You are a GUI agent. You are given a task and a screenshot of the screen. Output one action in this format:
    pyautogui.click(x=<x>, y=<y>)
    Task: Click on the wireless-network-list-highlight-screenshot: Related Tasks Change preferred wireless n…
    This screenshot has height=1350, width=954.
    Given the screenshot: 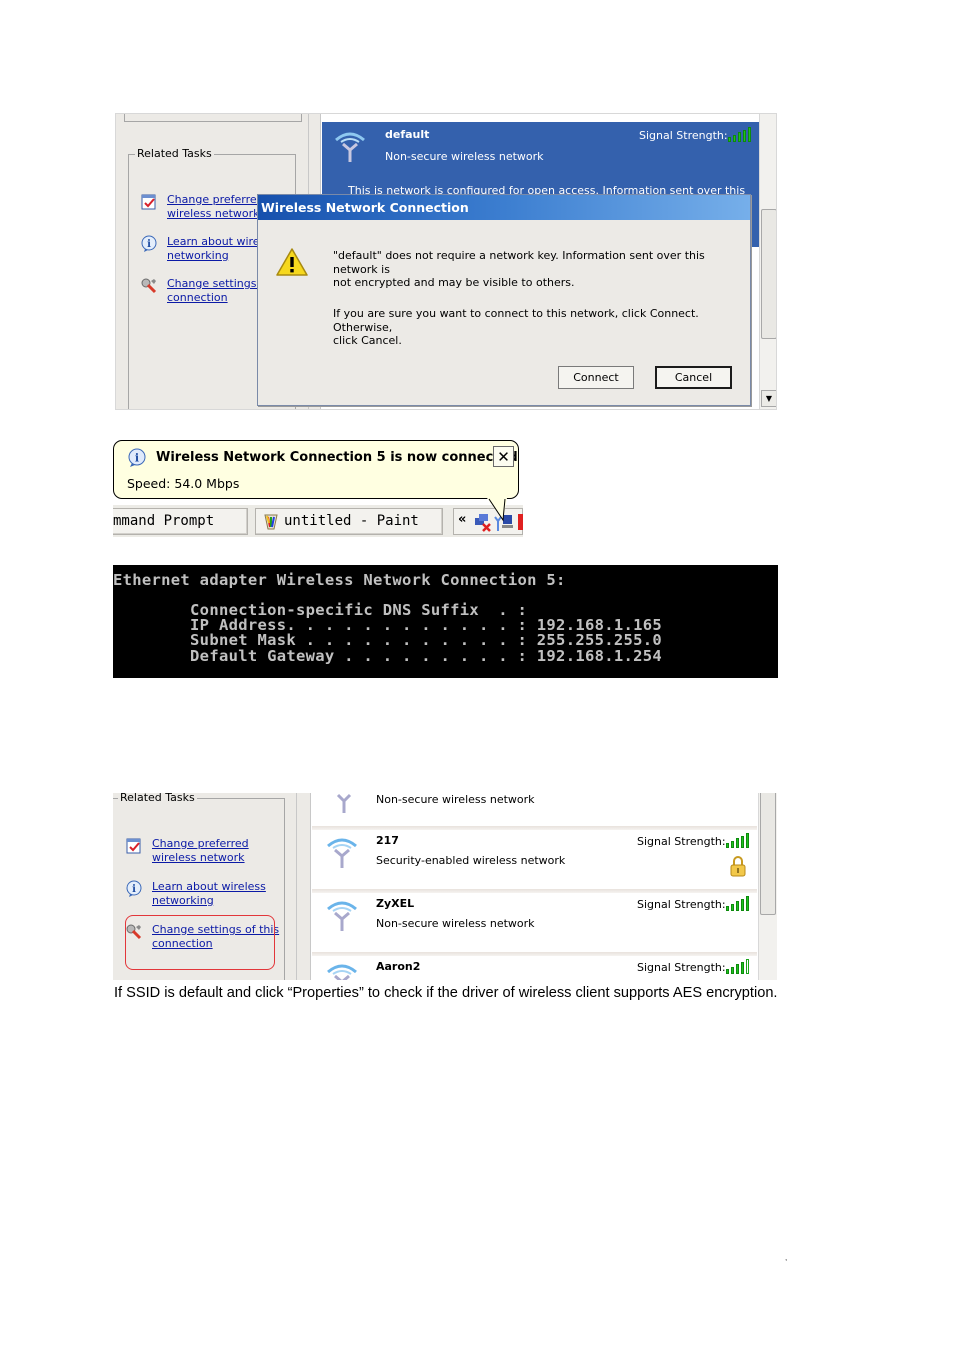 What is the action you would take?
    pyautogui.click(x=445, y=886)
    